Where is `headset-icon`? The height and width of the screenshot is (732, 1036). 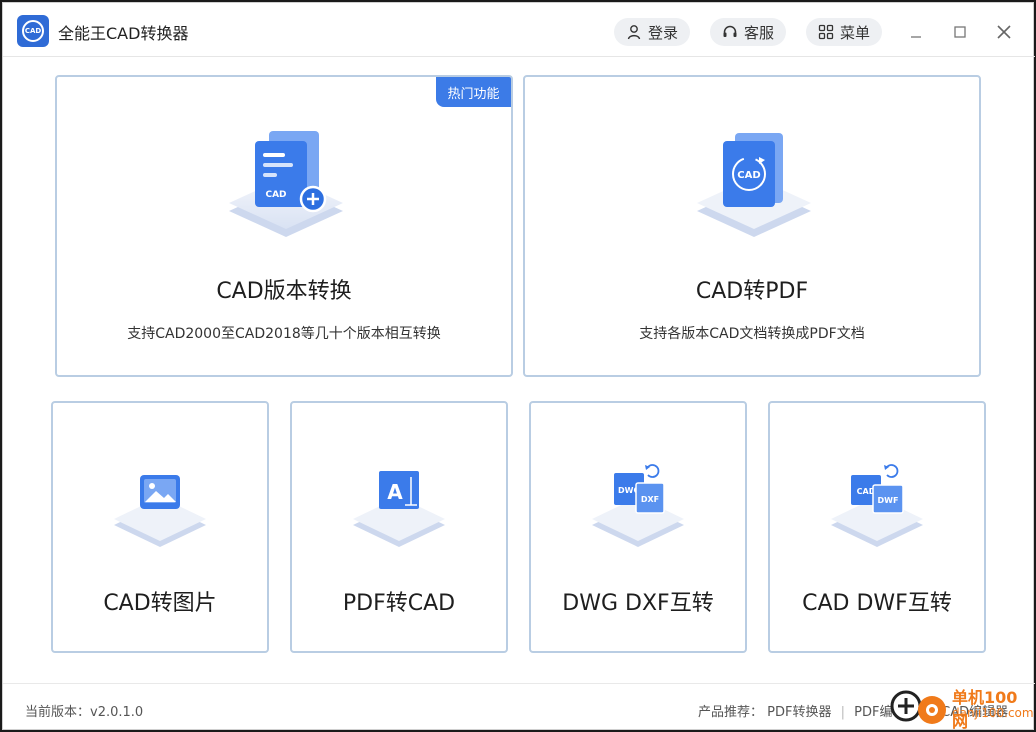 headset-icon is located at coordinates (730, 31).